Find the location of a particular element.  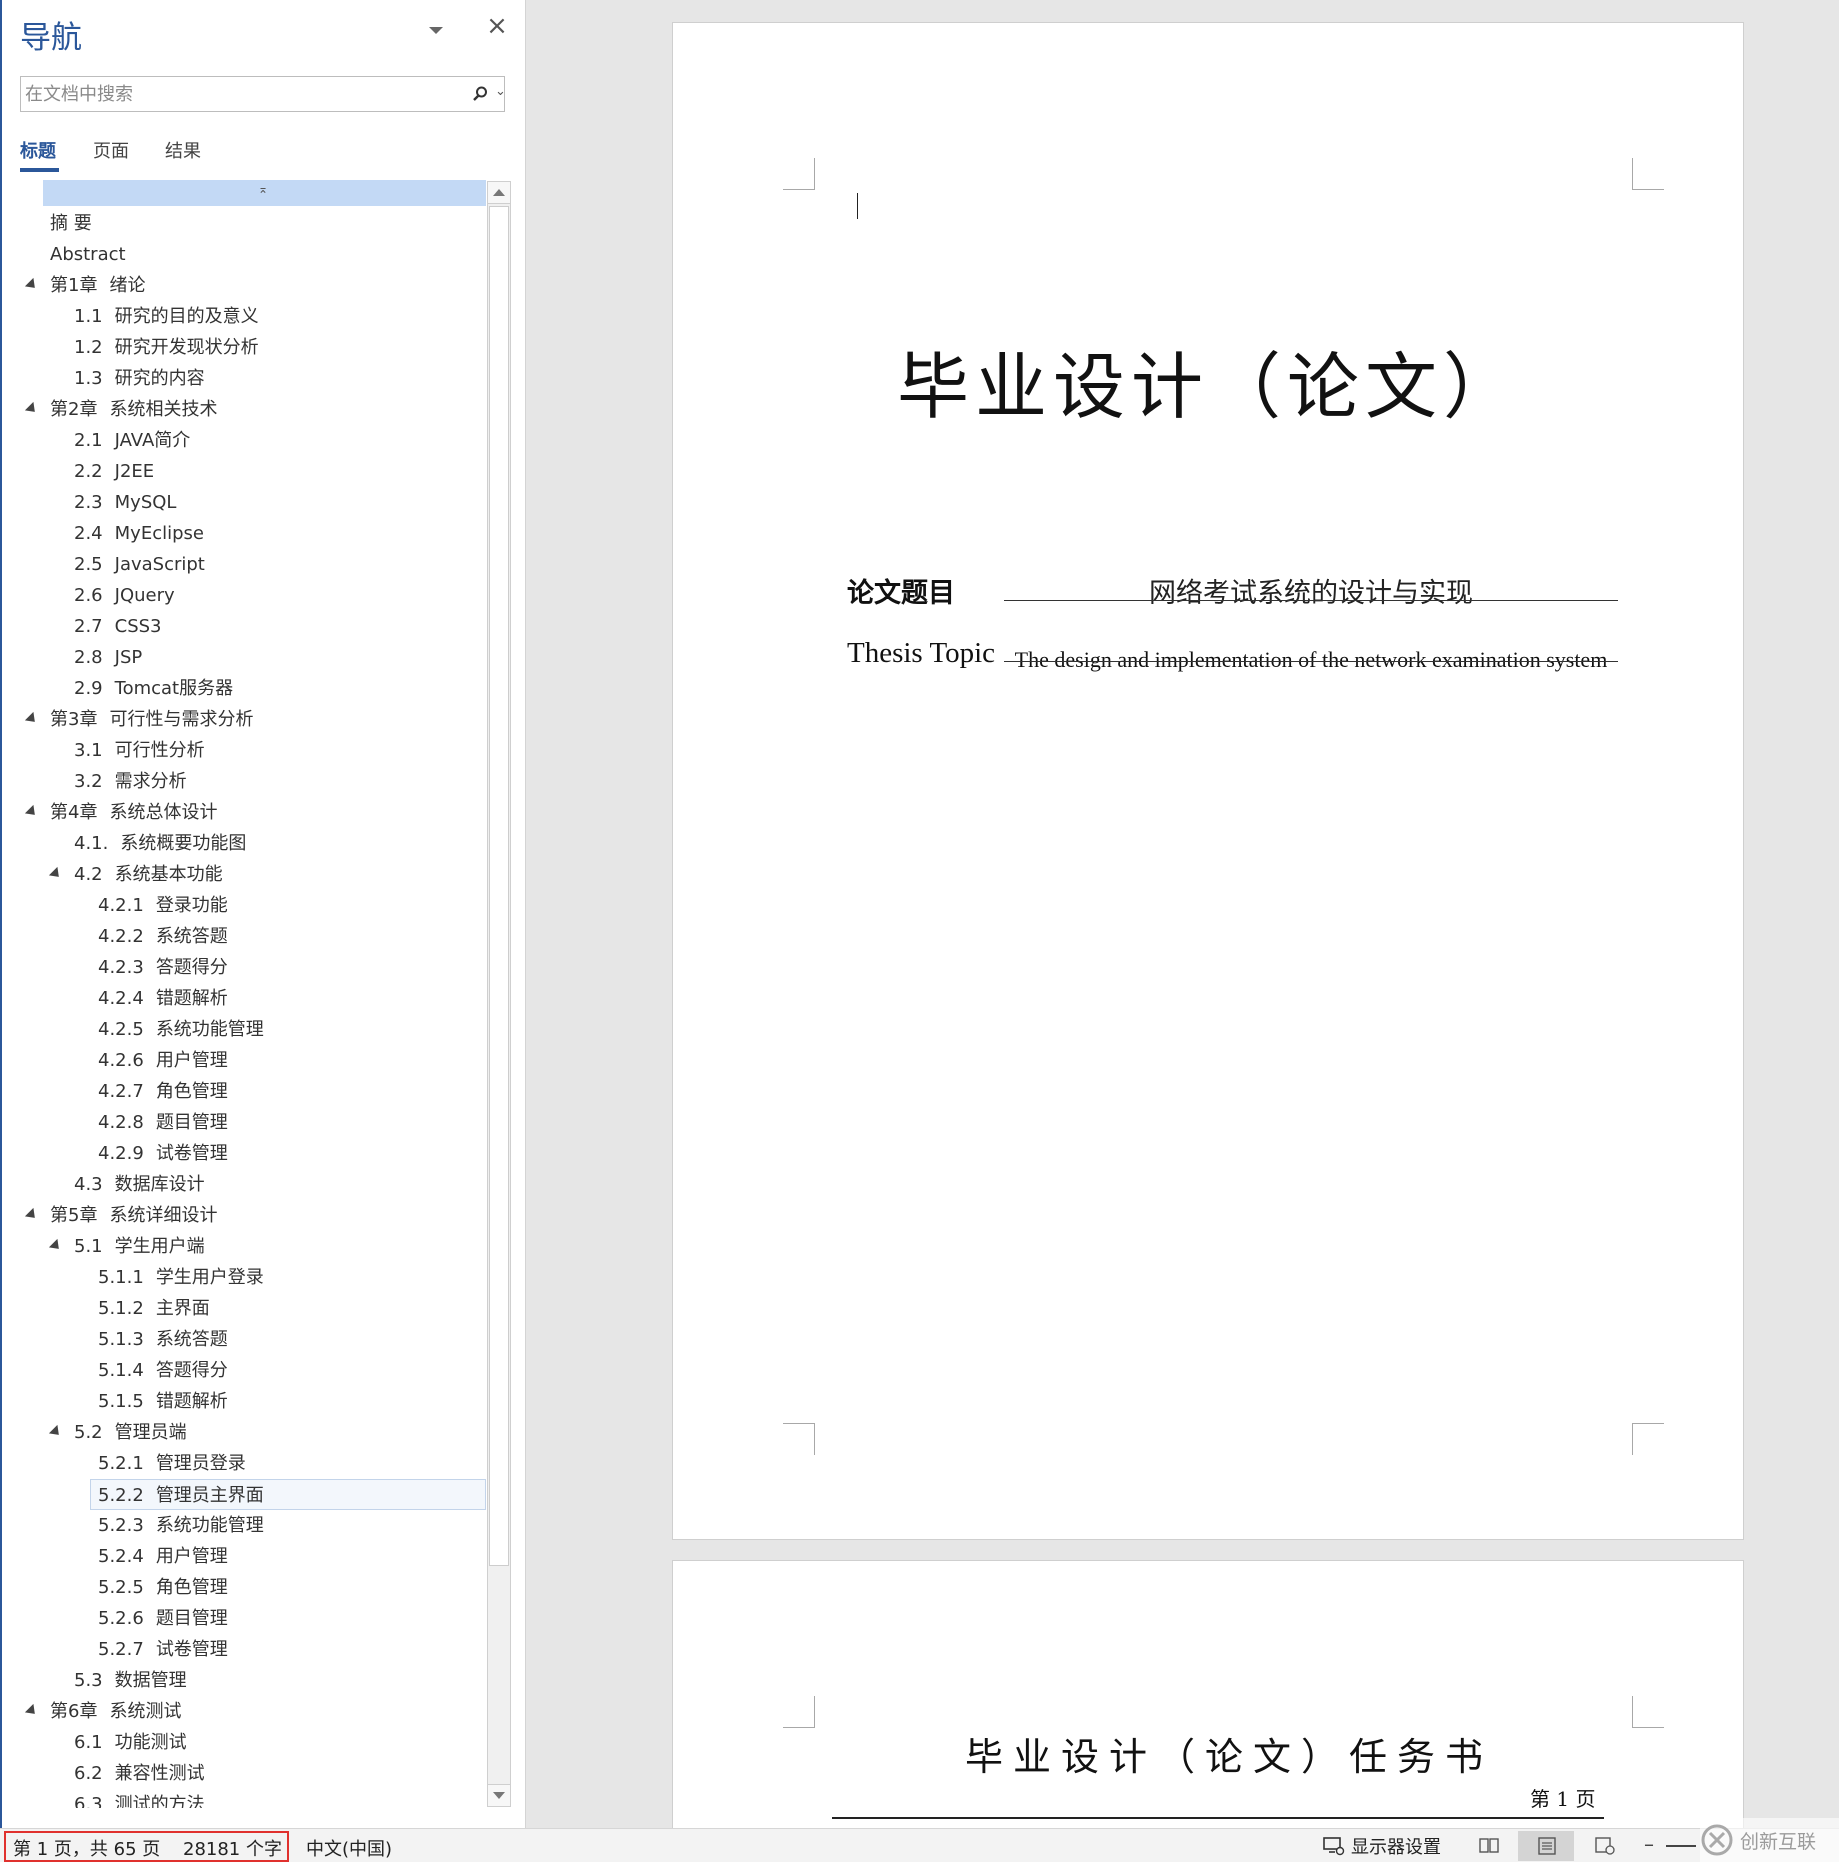

heading-item: 5.3 数据管理 is located at coordinates (130, 1680).